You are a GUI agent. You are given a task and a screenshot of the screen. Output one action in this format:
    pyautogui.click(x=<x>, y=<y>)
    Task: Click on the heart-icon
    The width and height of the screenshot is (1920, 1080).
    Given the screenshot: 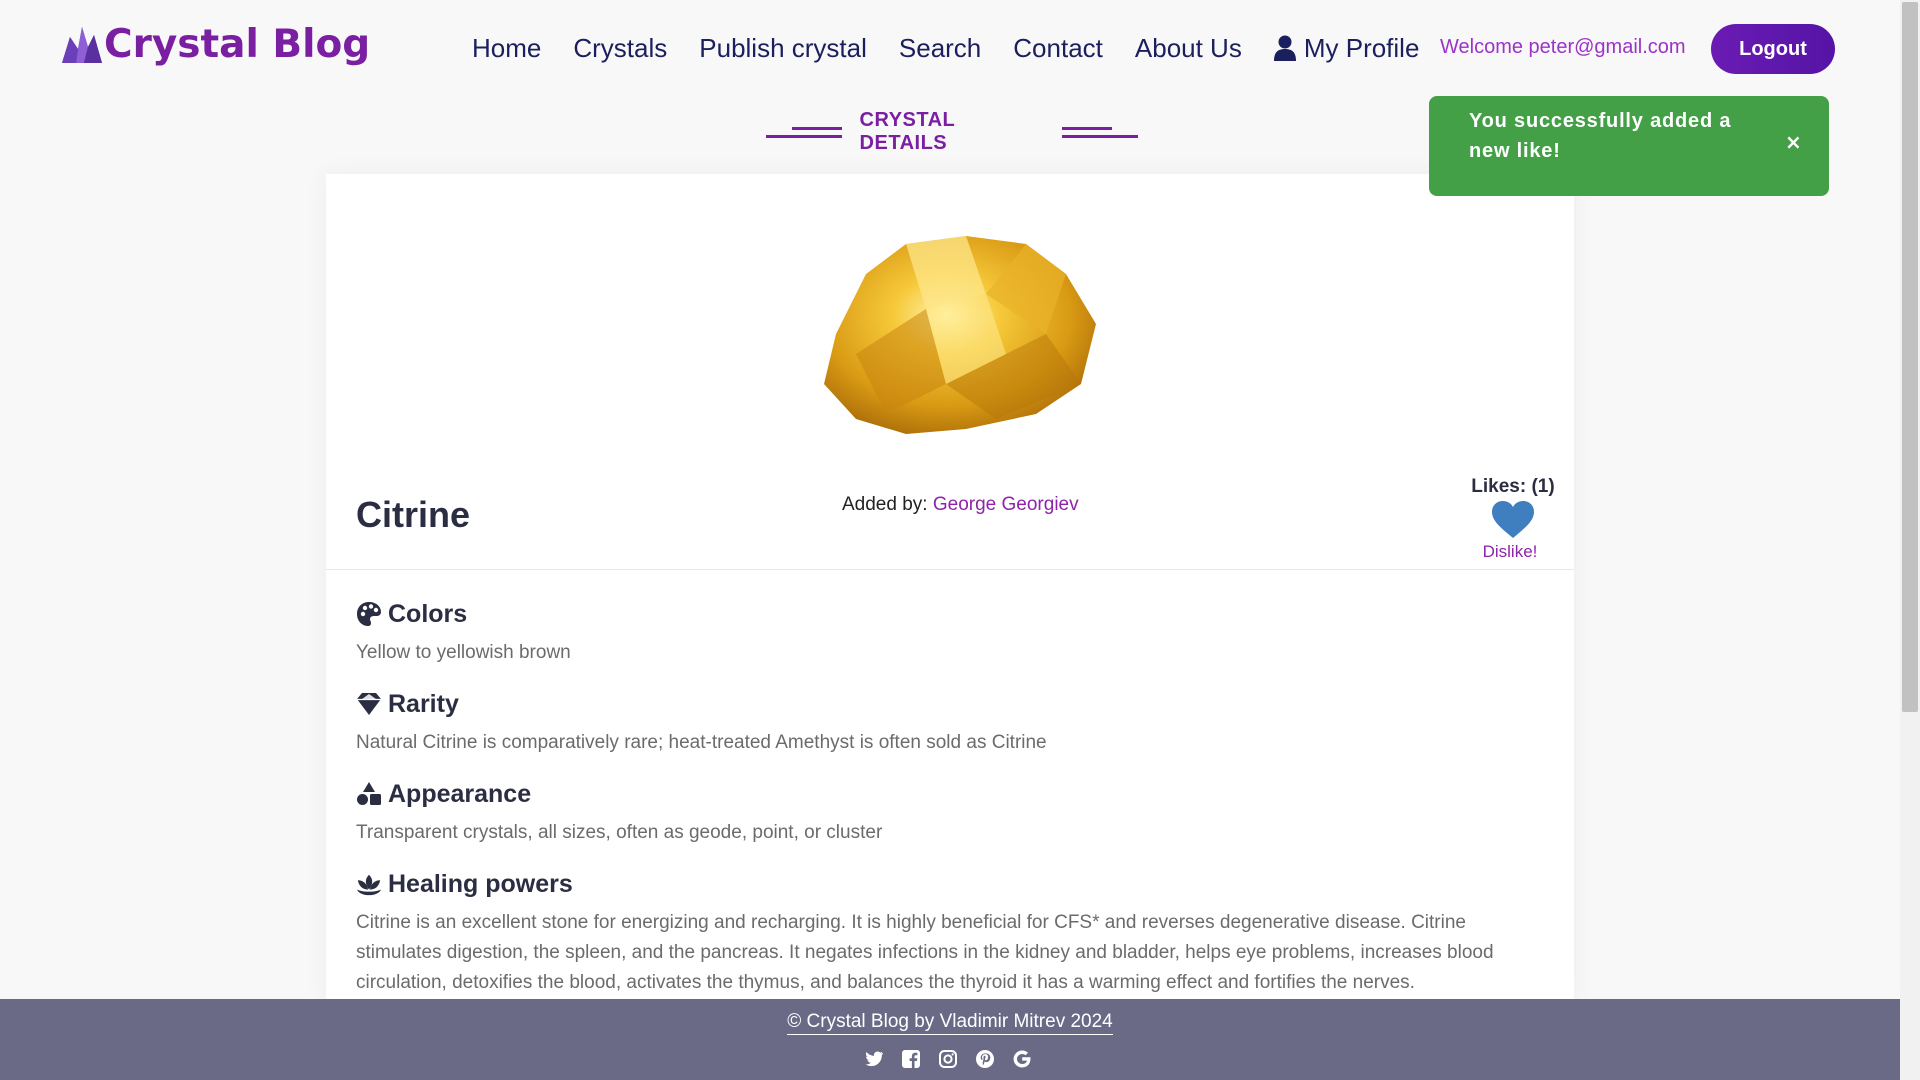 What is the action you would take?
    pyautogui.click(x=1513, y=520)
    